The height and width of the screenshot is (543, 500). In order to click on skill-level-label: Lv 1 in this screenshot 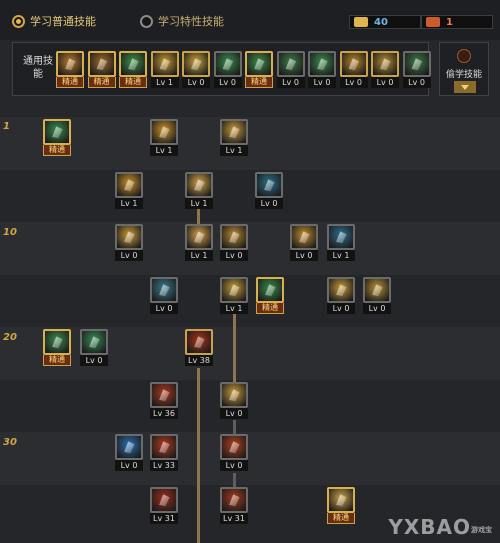, I will do `click(199, 255)`.